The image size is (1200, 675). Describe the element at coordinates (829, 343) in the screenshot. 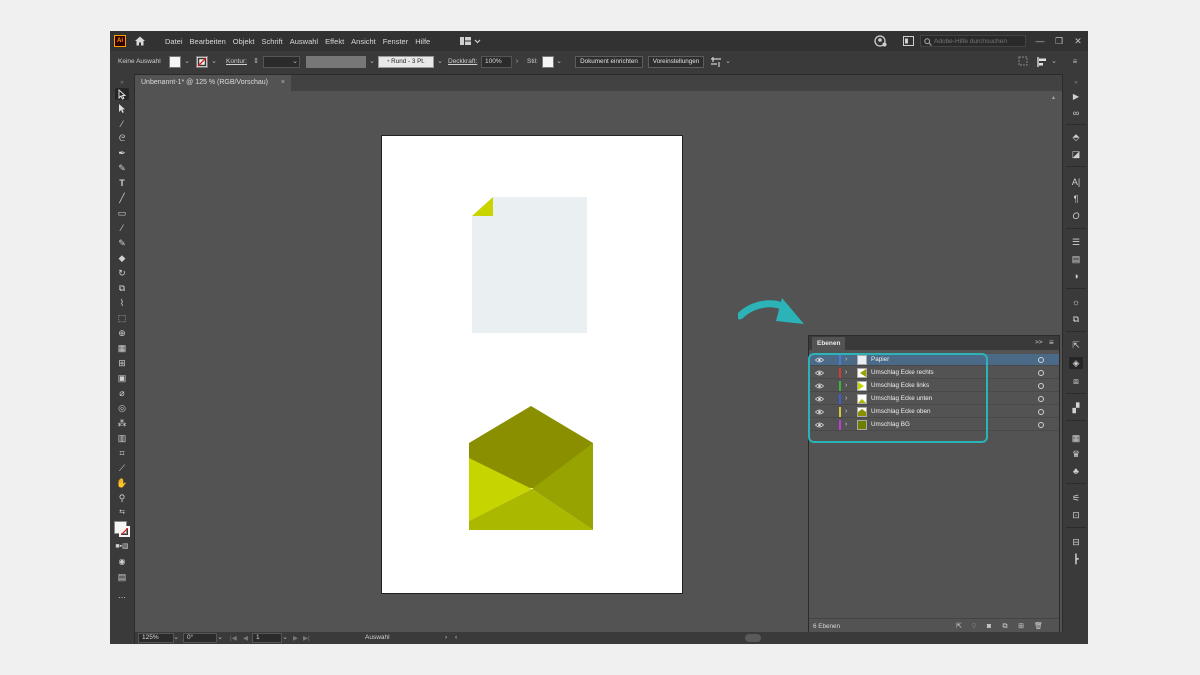

I see `layers-tab: Ebenen` at that location.